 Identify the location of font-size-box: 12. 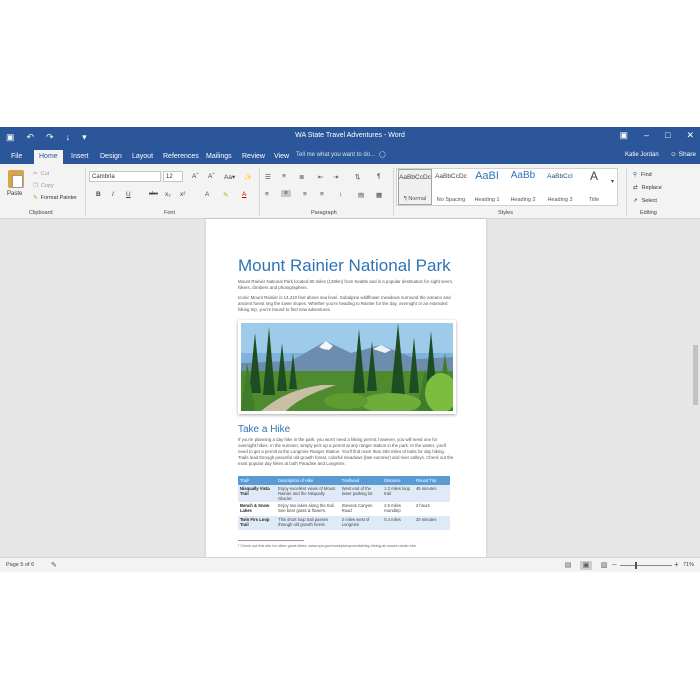
(173, 176).